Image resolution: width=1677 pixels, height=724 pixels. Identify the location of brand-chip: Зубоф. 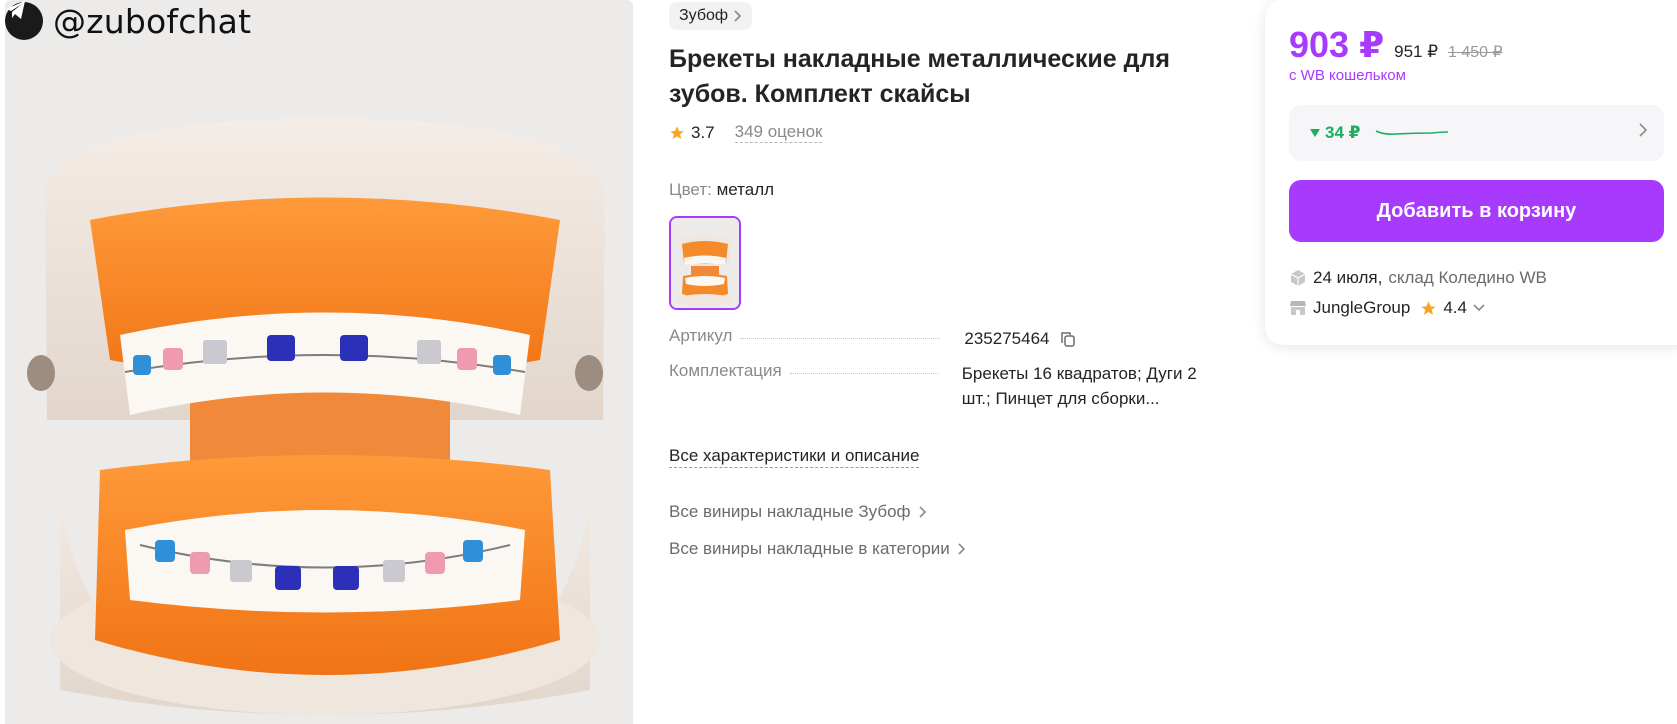
(711, 16).